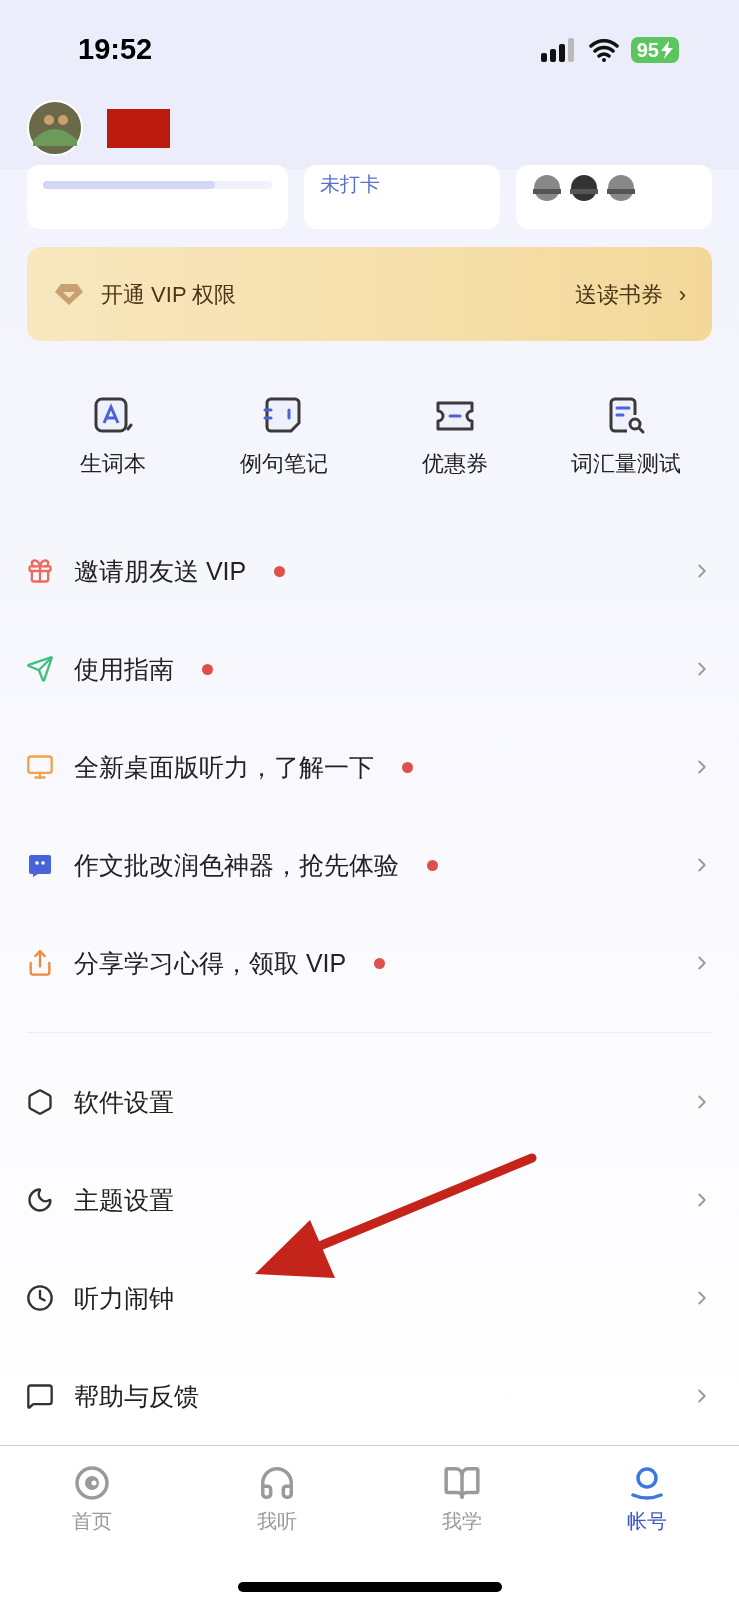  Describe the element at coordinates (124, 1200) in the screenshot. I see `menu-item-label: 主题设置` at that location.